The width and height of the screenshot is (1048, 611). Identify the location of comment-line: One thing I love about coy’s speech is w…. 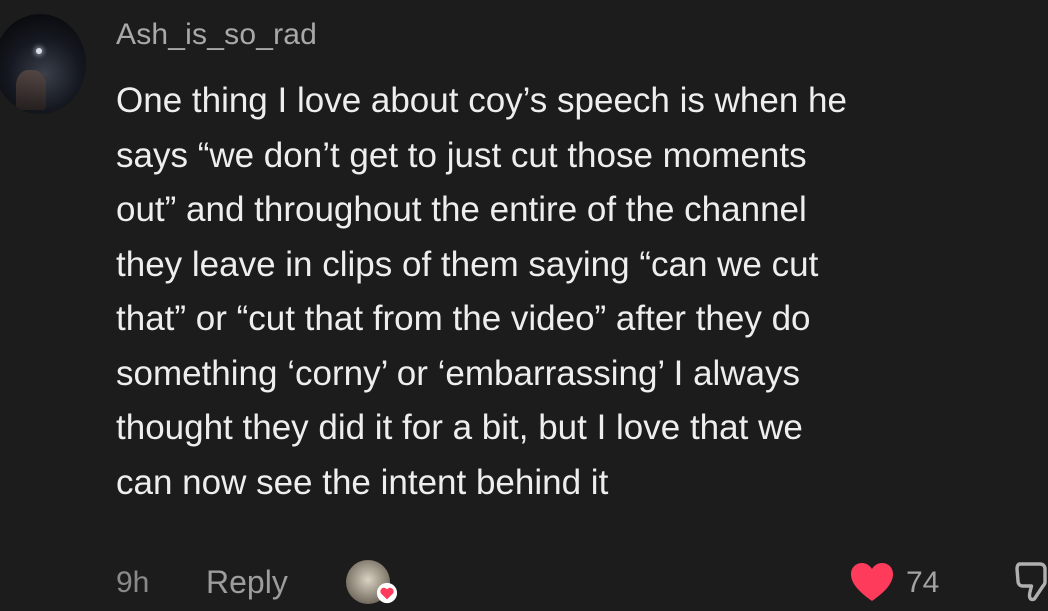
(481, 100).